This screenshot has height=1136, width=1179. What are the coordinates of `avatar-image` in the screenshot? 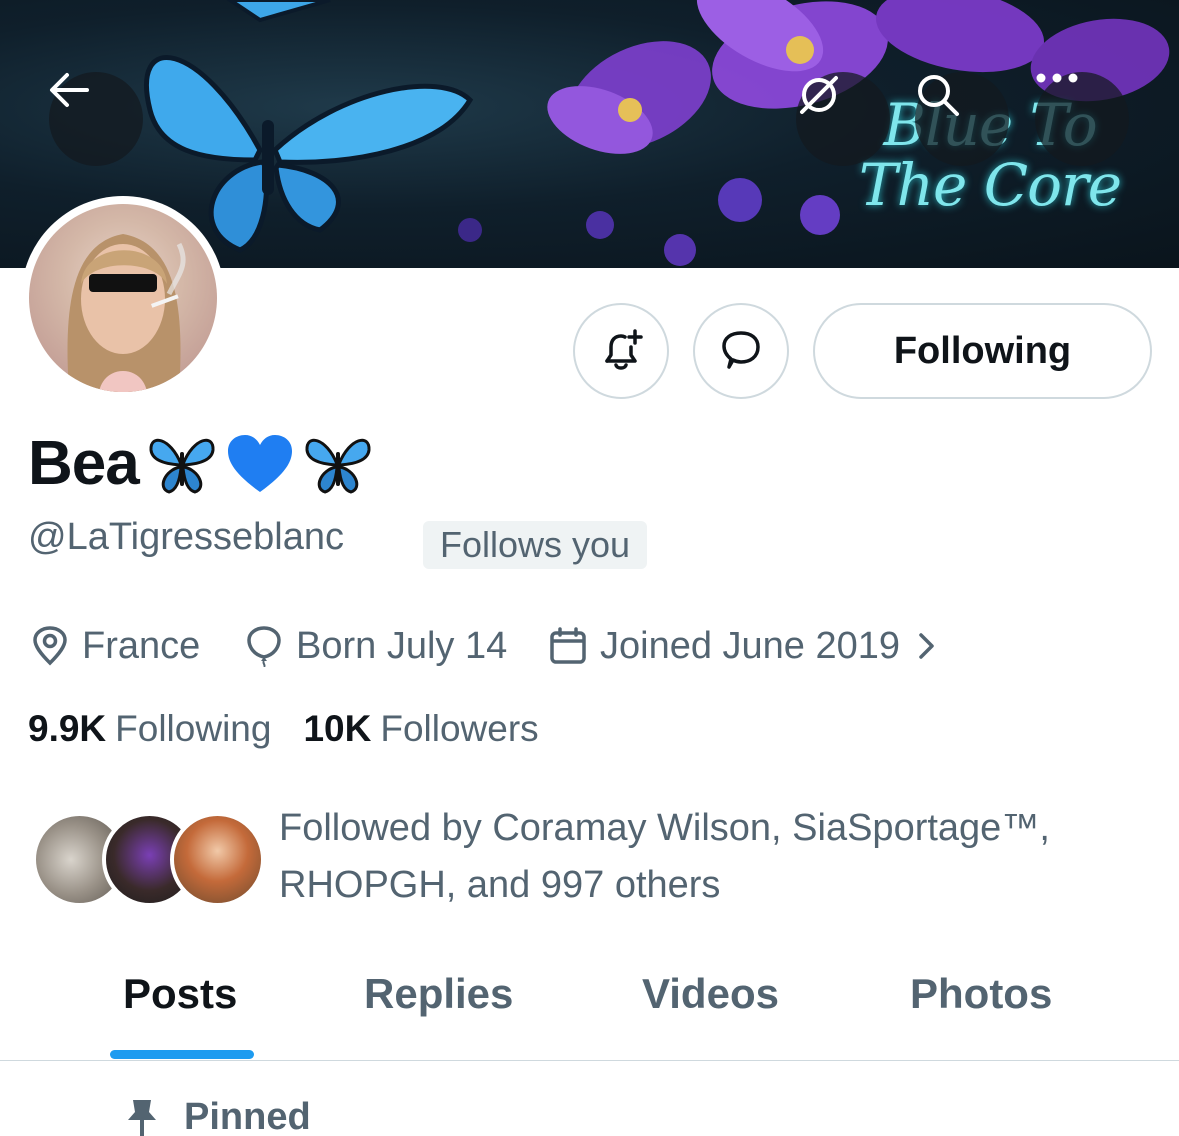 It's located at (123, 298).